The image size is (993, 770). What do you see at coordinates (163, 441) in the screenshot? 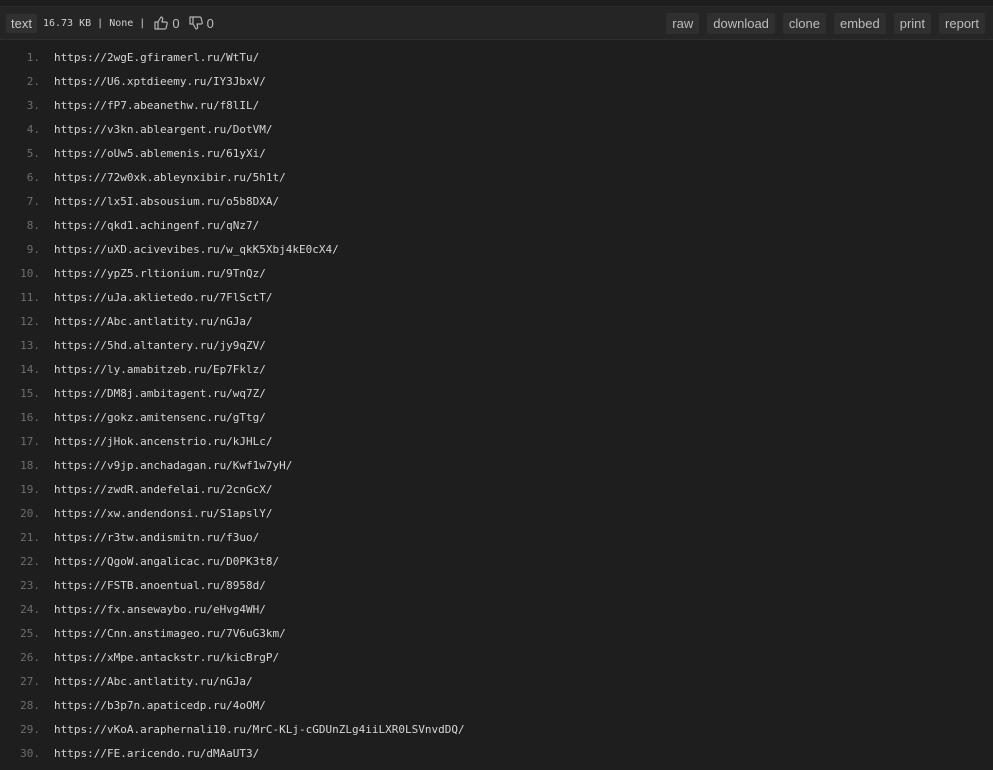
I see `line-text: https://jHok.ancenstrio.ru/kJHLc/` at bounding box center [163, 441].